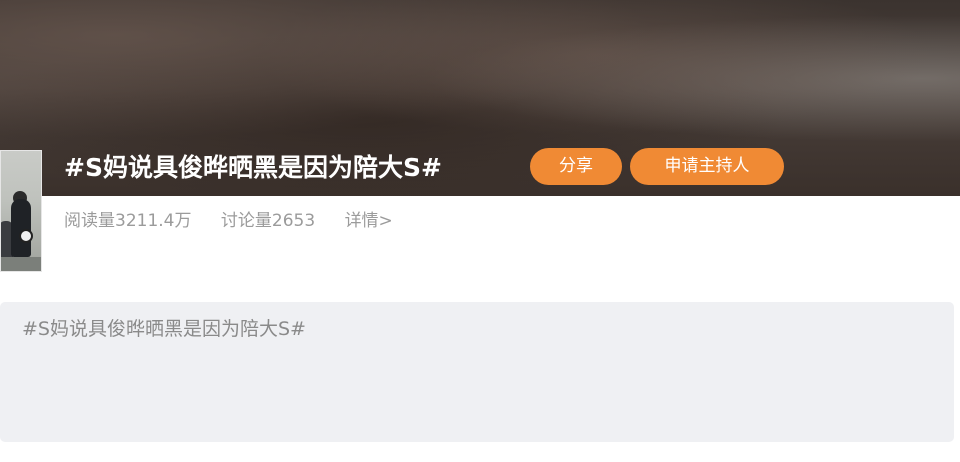 This screenshot has width=960, height=462. I want to click on apply-host-button: 申请主持人, so click(707, 166).